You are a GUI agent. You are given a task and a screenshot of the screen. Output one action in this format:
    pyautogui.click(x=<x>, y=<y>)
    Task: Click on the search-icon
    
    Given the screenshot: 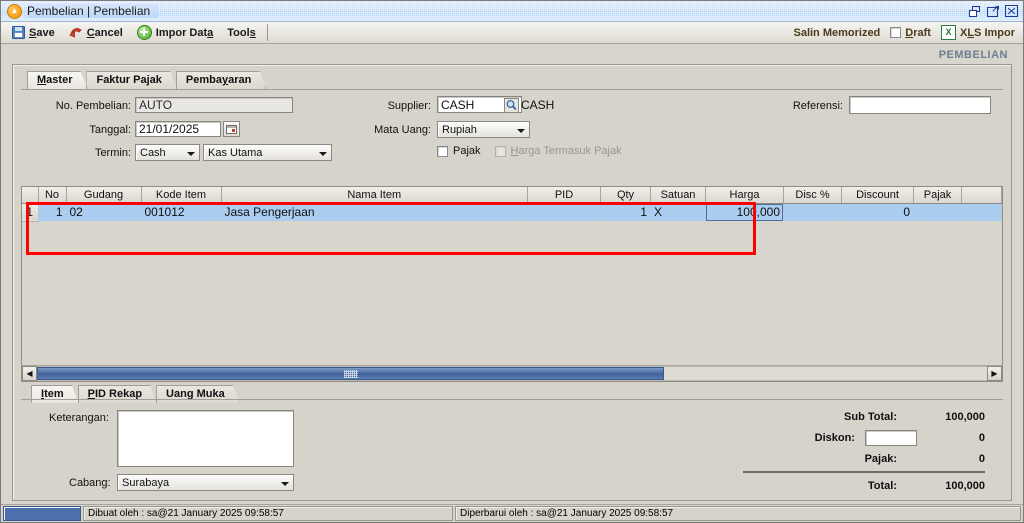 What is the action you would take?
    pyautogui.click(x=511, y=105)
    